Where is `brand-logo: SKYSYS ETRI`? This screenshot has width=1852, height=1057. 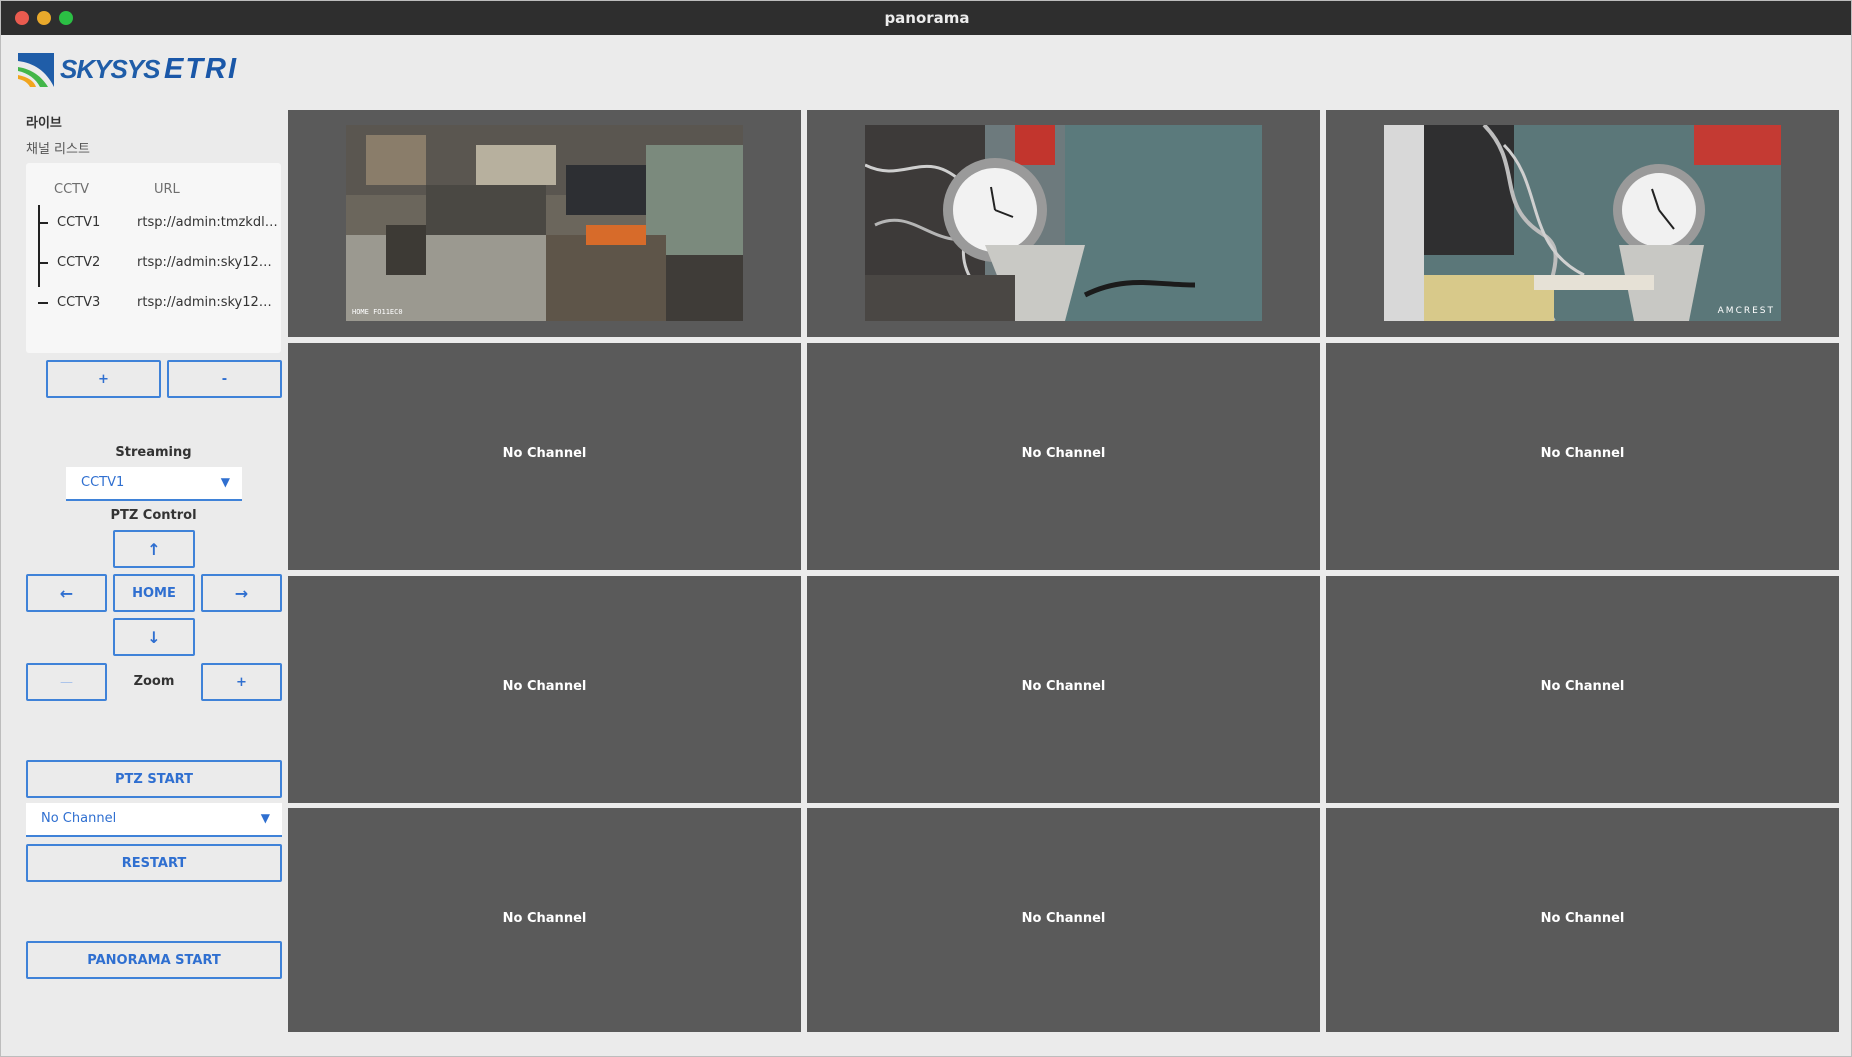
brand-logo: SKYSYS ETRI is located at coordinates (141, 70).